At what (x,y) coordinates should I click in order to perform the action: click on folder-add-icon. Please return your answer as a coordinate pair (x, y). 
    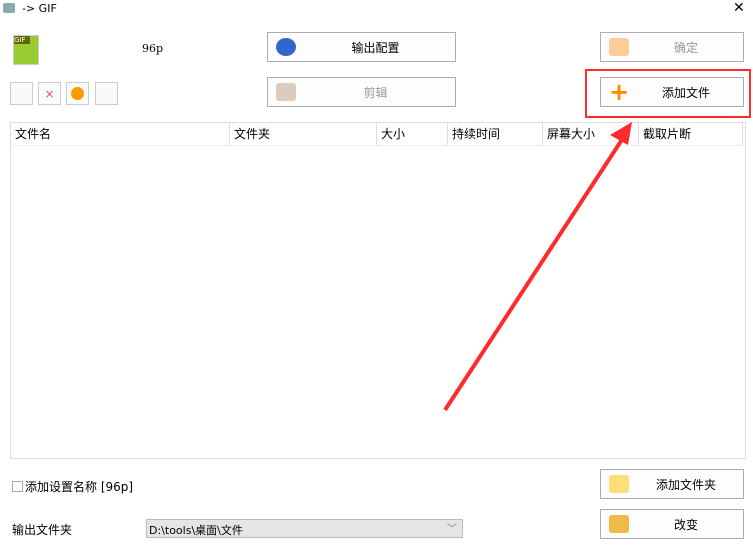
    Looking at the image, I should click on (619, 484).